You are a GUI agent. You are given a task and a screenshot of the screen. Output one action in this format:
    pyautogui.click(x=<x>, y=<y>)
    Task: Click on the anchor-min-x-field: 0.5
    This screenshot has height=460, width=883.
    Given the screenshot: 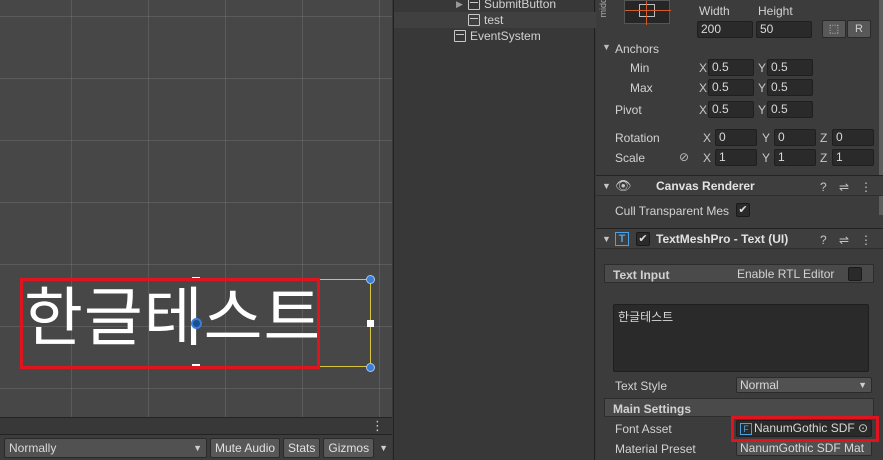 What is the action you would take?
    pyautogui.click(x=731, y=67)
    